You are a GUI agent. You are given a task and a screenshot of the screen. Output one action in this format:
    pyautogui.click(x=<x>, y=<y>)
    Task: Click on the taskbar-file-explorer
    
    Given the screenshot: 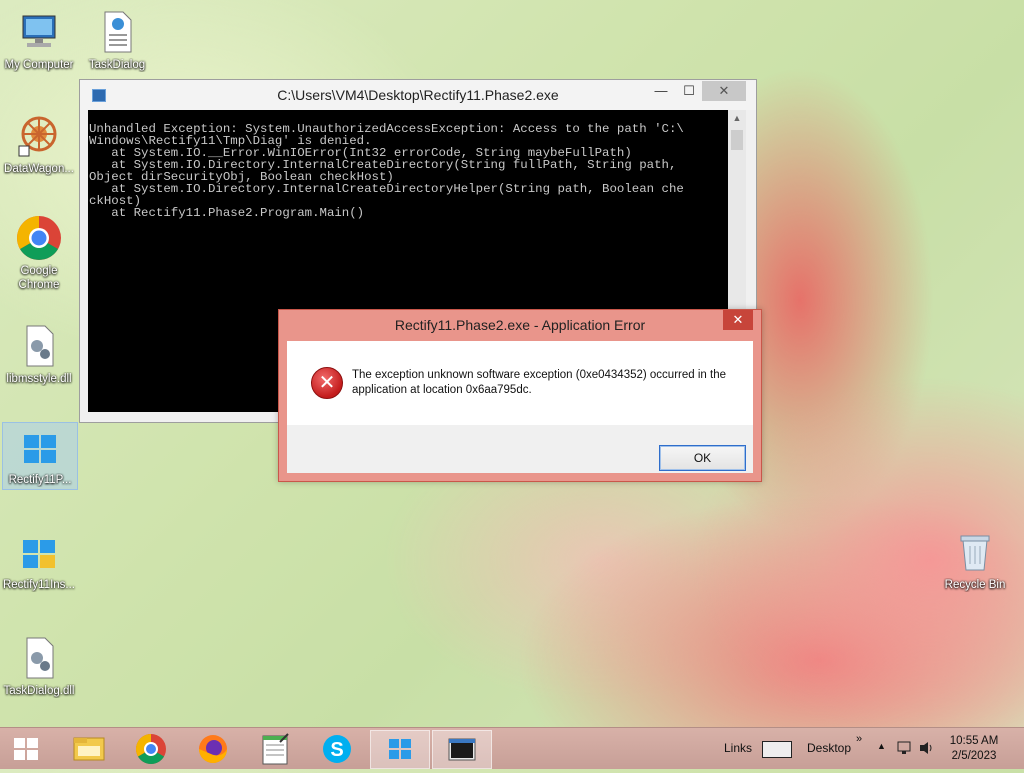 What is the action you would take?
    pyautogui.click(x=89, y=748)
    